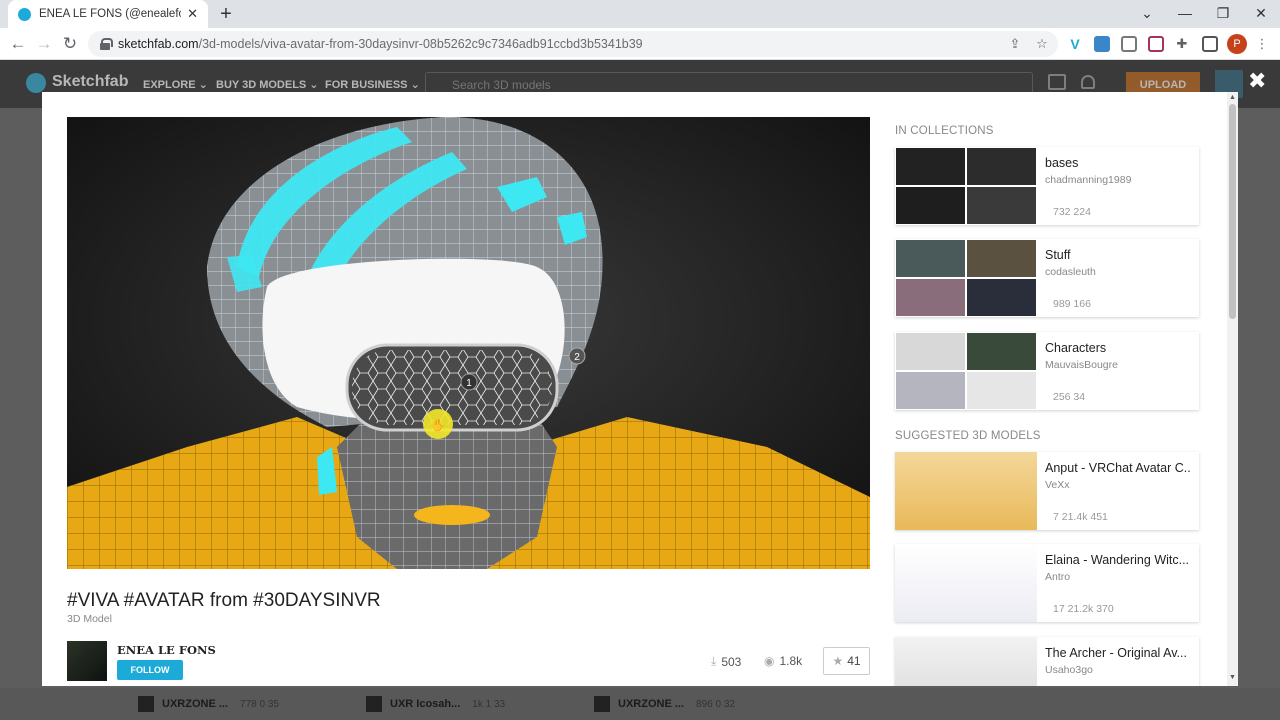  Describe the element at coordinates (1223, 14) in the screenshot. I see `maximize-button: ❐` at that location.